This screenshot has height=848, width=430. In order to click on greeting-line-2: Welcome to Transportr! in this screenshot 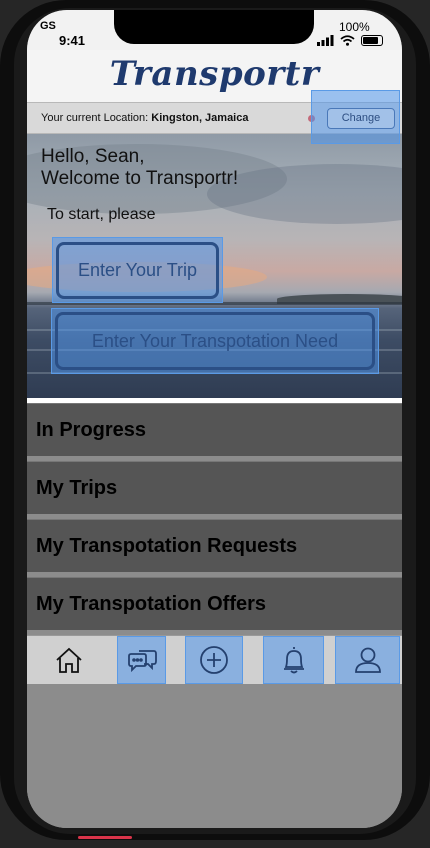, I will do `click(140, 178)`.